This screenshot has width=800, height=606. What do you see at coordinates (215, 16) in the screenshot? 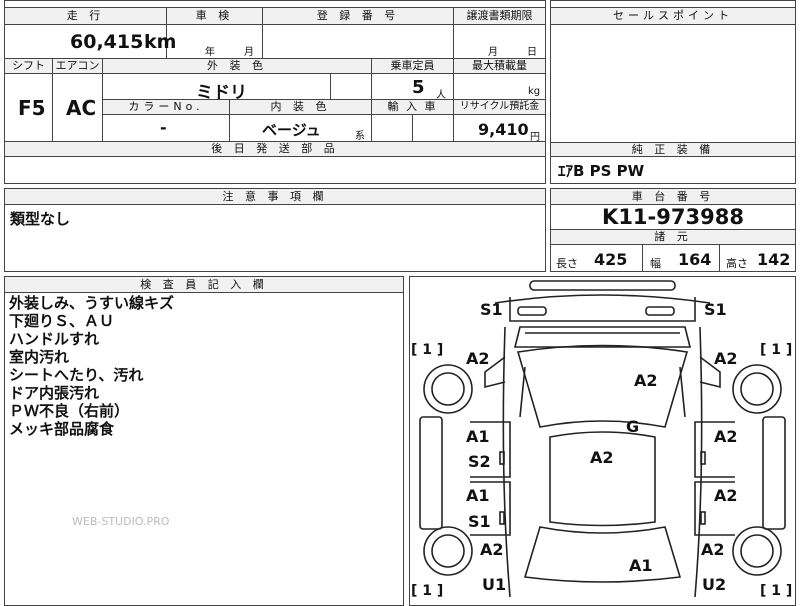
I see `inspection-header: 車 検` at bounding box center [215, 16].